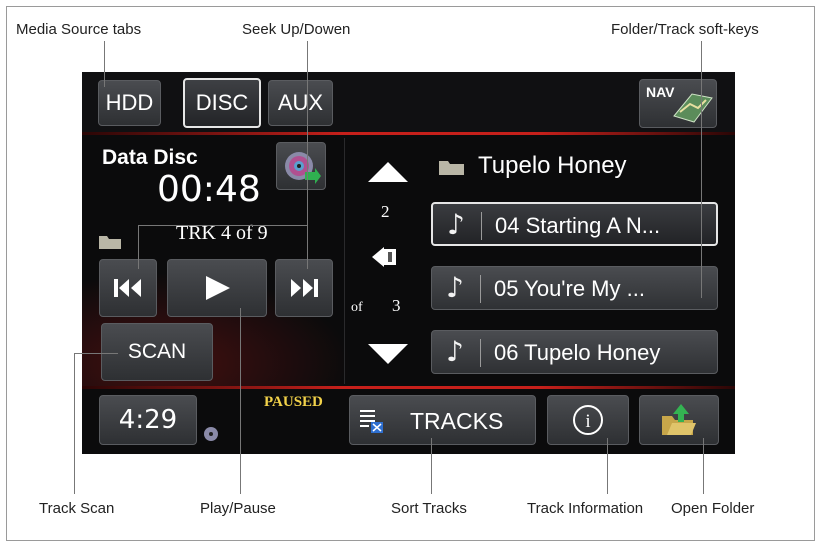  I want to click on info-icon: i, so click(588, 420).